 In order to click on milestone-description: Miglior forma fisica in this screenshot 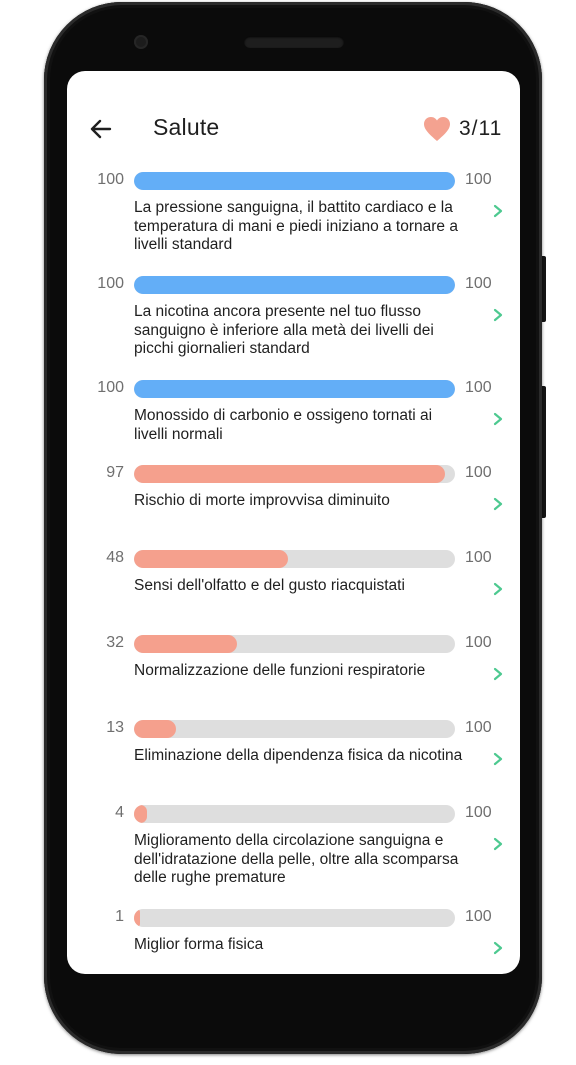, I will do `click(199, 944)`.